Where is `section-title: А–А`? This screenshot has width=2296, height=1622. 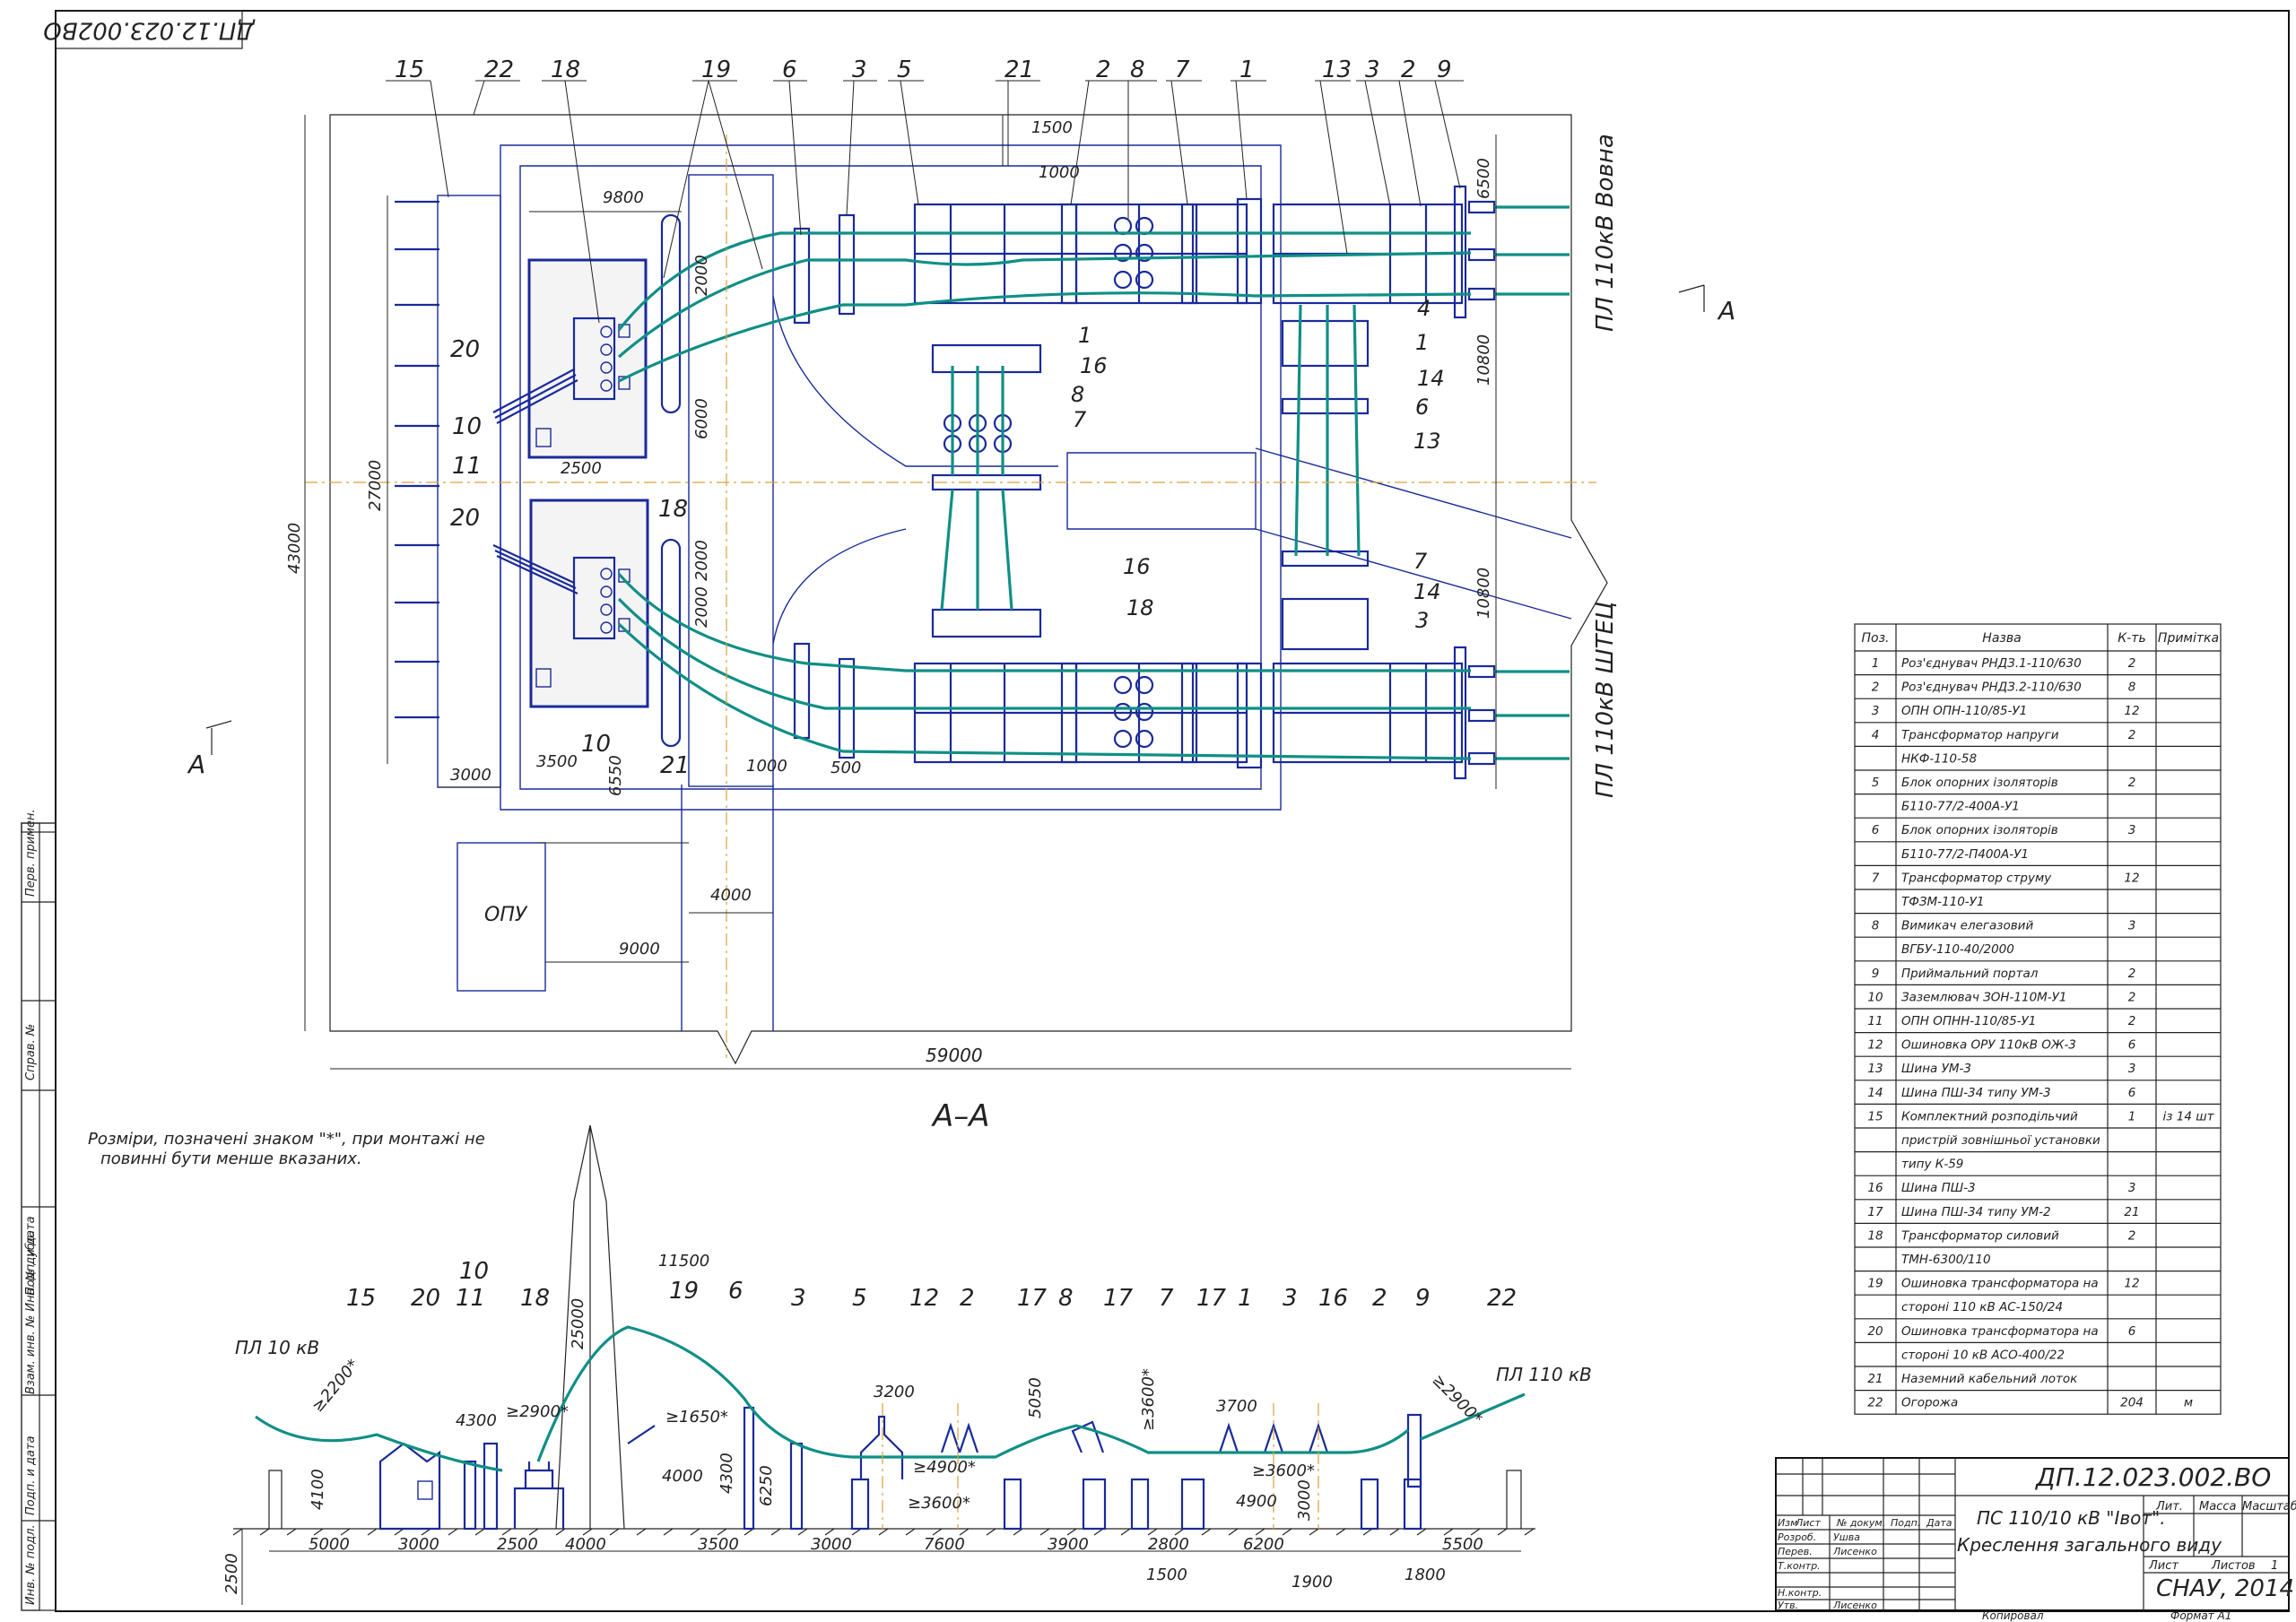
section-title: А–А is located at coordinates (960, 1116).